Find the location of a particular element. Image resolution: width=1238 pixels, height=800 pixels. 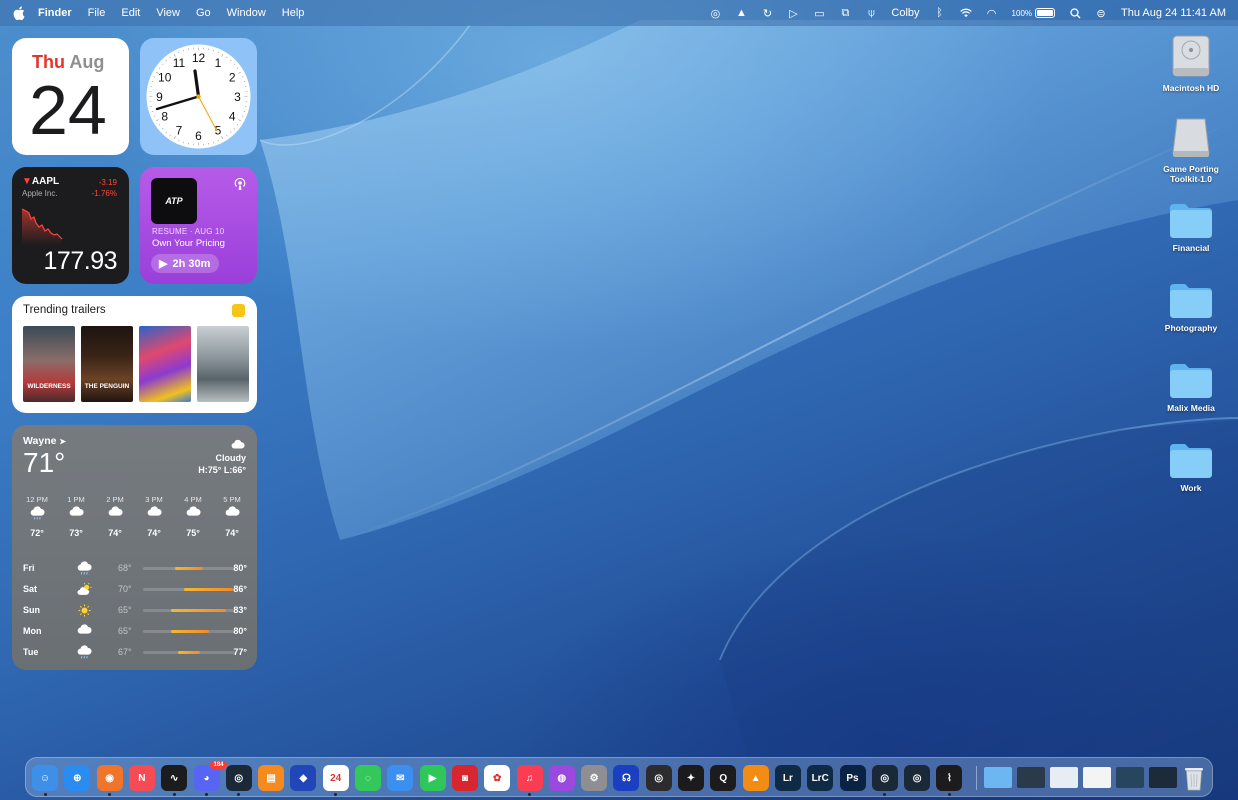

daily-range-bar is located at coordinates (189, 568).